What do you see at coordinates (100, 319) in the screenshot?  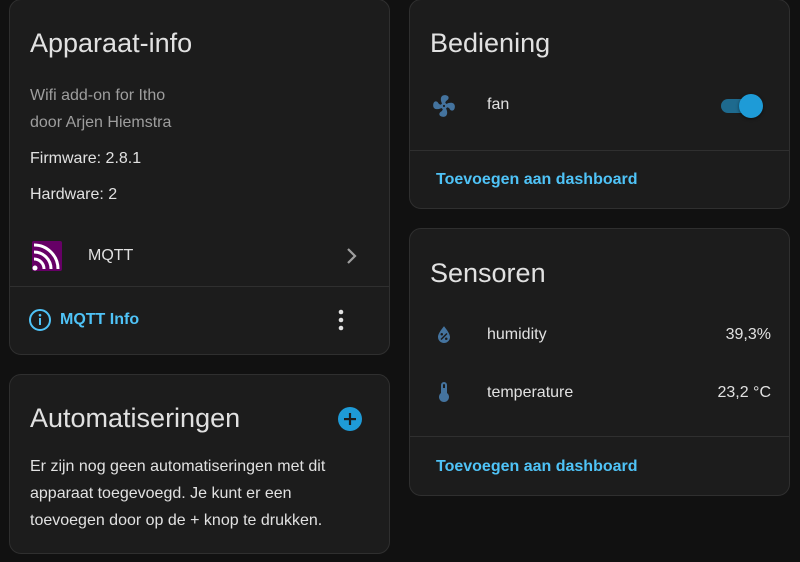 I see `mqtt-info-label: MQTT Info` at bounding box center [100, 319].